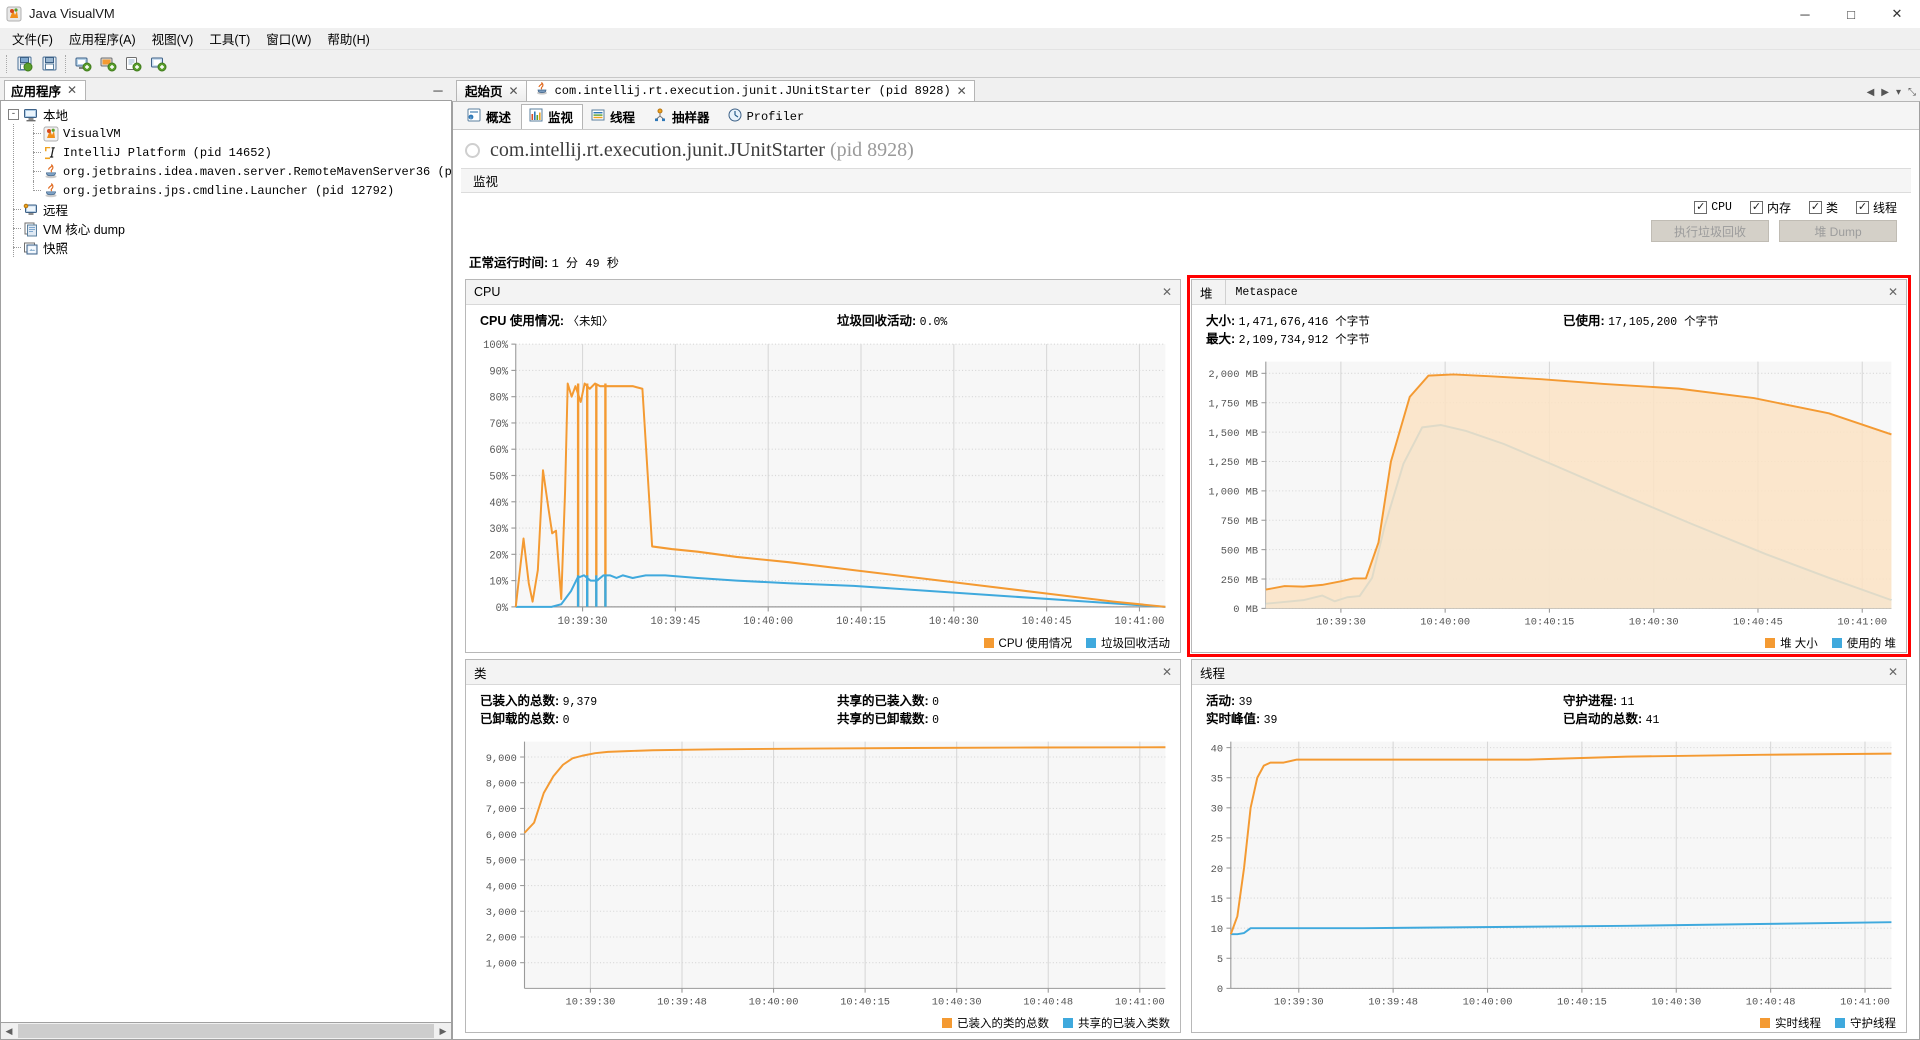 This screenshot has height=1040, width=1920. I want to click on menu-help: 帮助(H), so click(348, 38).